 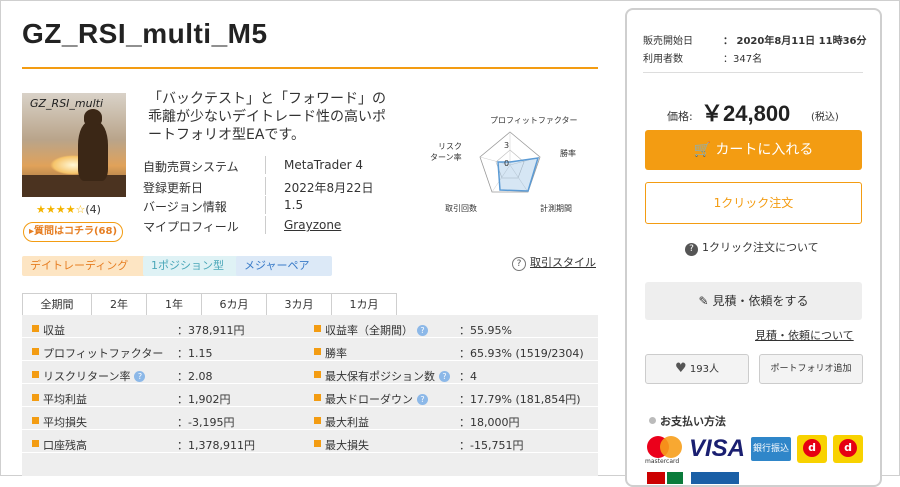 I want to click on star-icons: ★★★★☆, so click(x=61, y=209).